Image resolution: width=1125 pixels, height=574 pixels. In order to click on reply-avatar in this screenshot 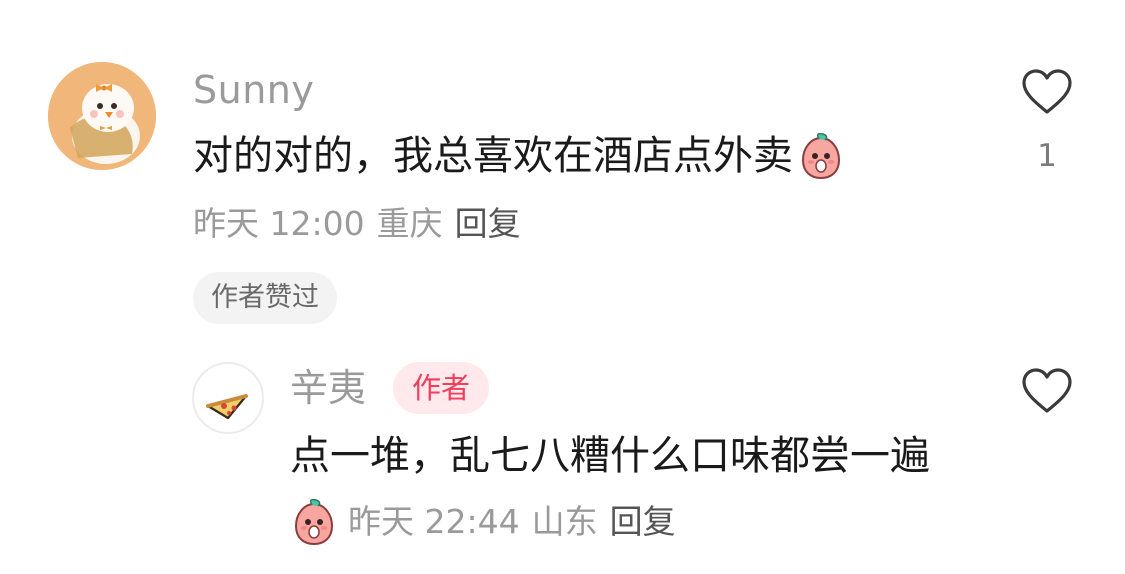, I will do `click(228, 398)`.